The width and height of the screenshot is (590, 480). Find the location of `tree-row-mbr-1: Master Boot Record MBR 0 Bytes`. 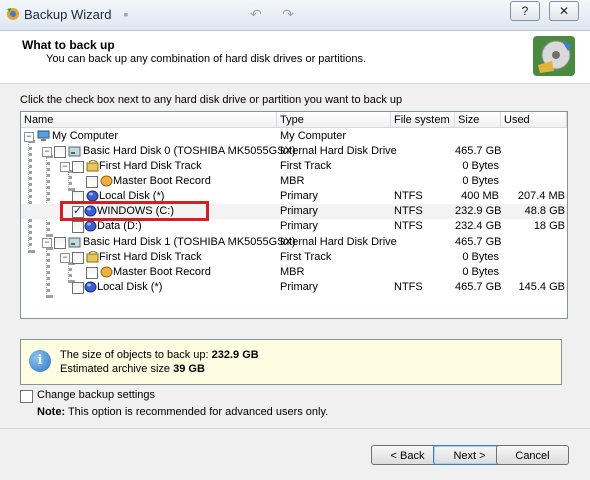

tree-row-mbr-1: Master Boot Record MBR 0 Bytes is located at coordinates (294, 272).